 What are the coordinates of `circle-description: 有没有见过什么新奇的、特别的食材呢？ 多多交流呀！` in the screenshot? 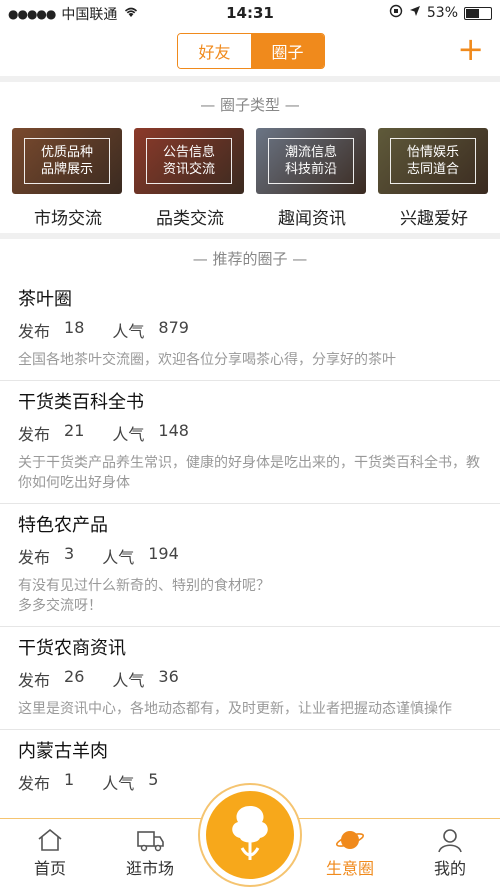 It's located at (144, 596).